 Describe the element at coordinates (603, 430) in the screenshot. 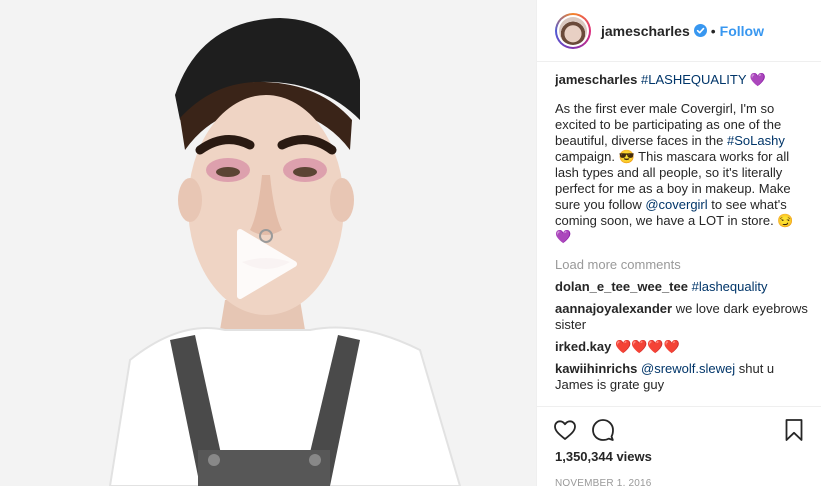

I see `comment-icon` at that location.